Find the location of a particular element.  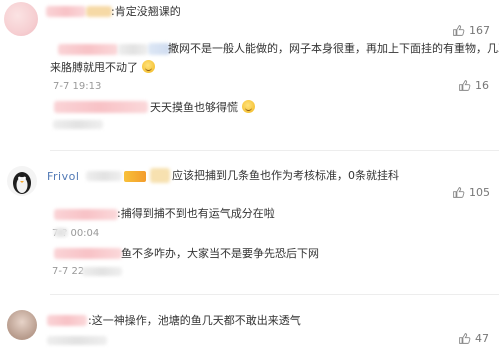

like-button: 167 is located at coordinates (471, 30).